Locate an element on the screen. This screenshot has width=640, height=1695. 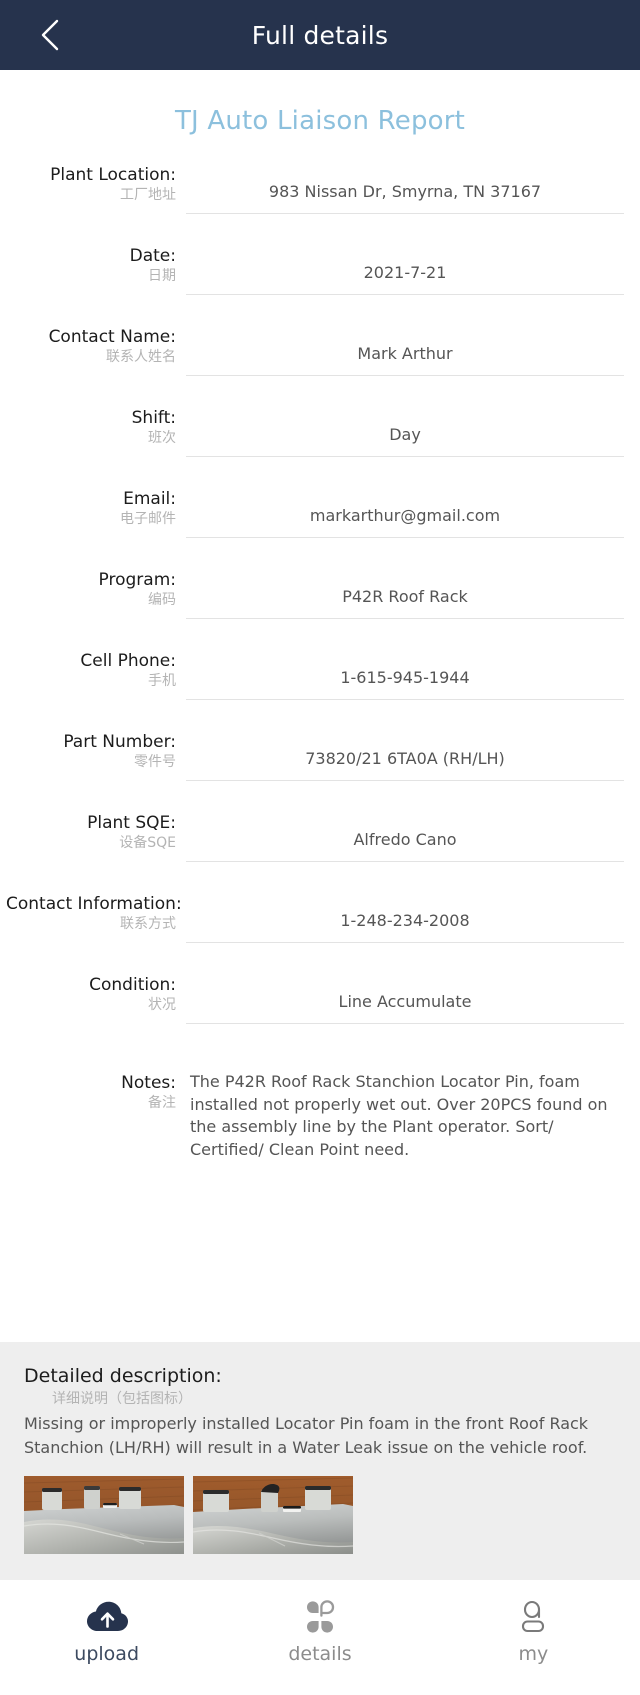
field-label-en: Contact Name: is located at coordinates (112, 337).